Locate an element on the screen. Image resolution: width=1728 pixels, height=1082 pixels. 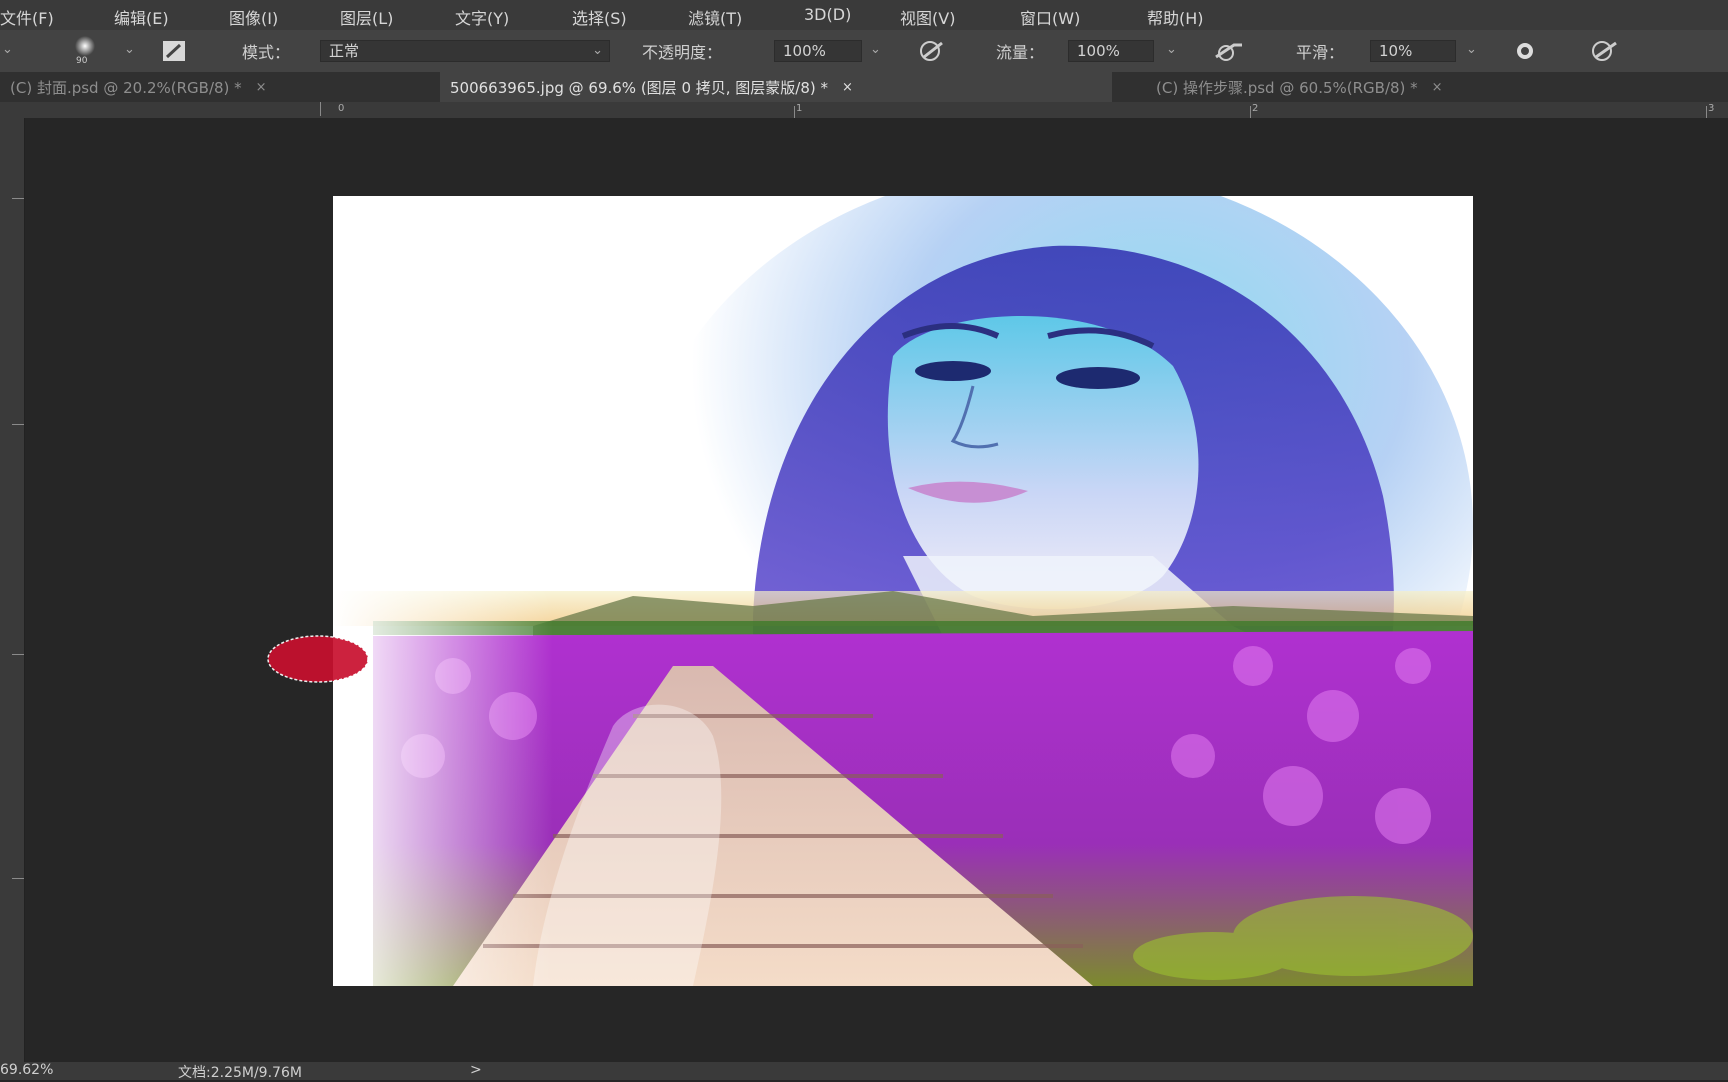
document-size: 文档:2.25M/9.76M is located at coordinates (240, 1073).